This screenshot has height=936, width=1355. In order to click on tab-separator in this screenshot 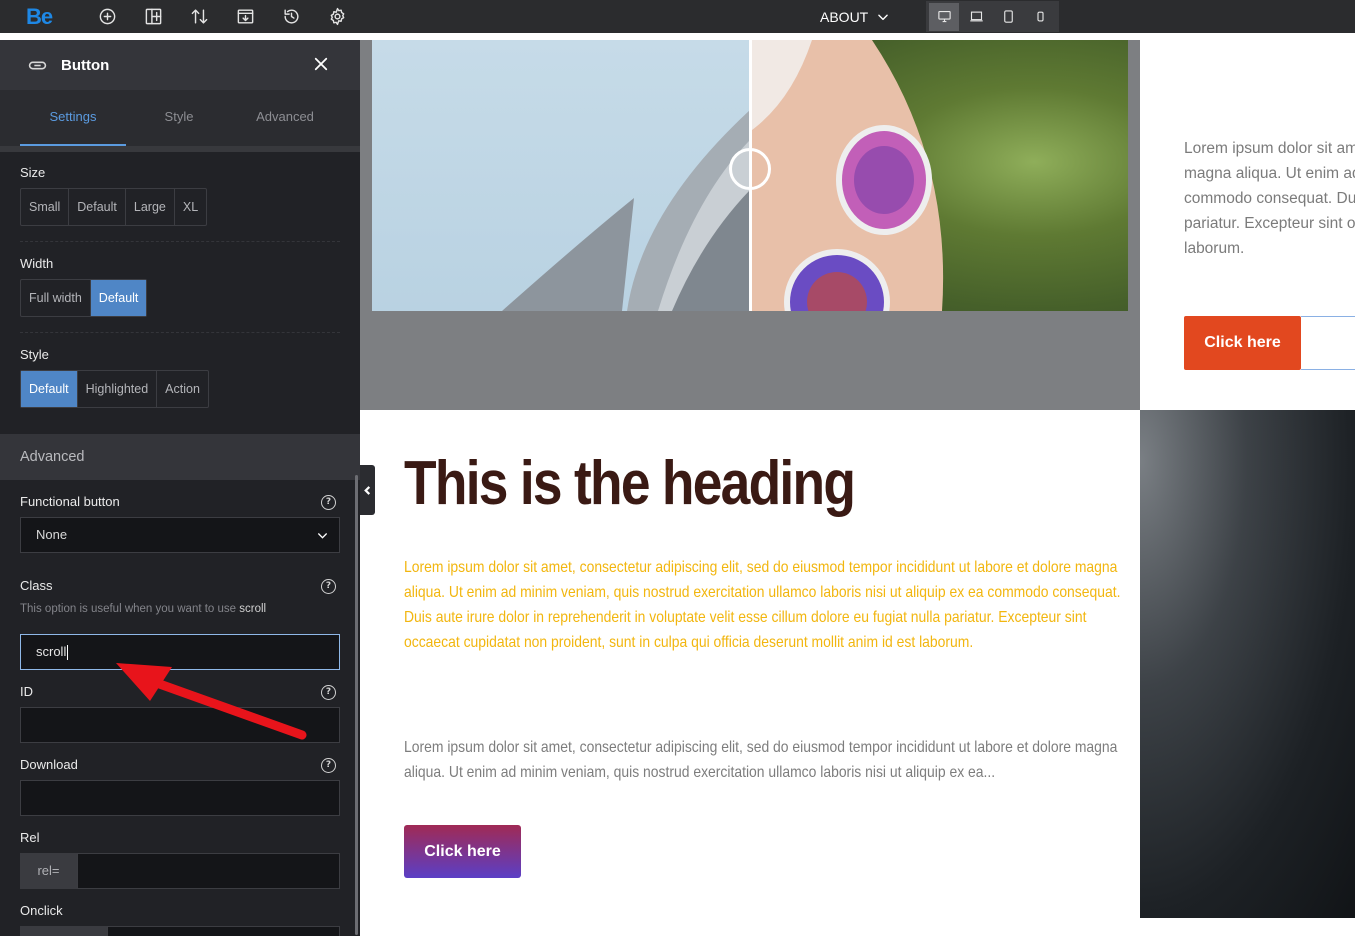, I will do `click(180, 149)`.